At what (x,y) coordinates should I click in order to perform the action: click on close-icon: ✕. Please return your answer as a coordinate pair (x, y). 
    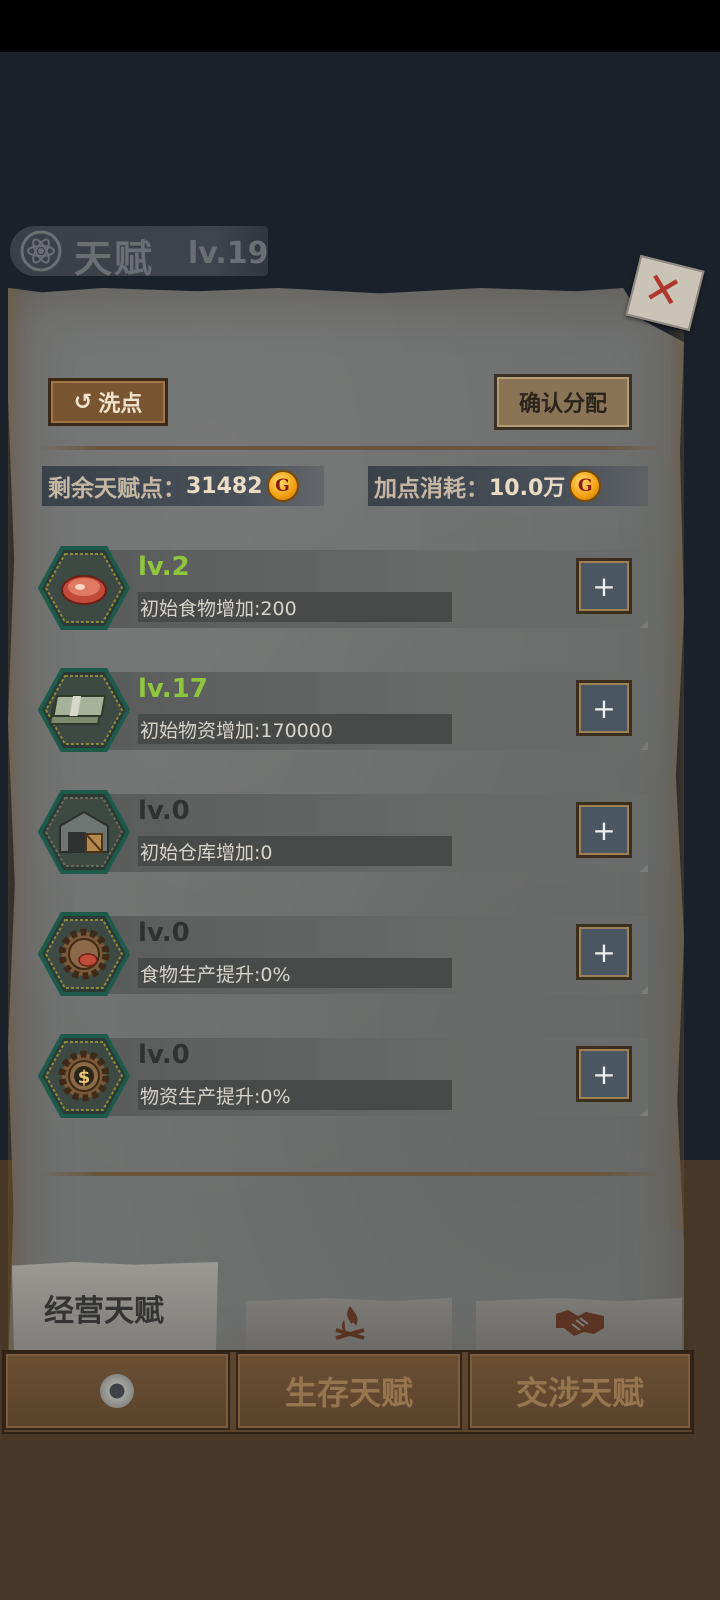
    Looking at the image, I should click on (662, 291).